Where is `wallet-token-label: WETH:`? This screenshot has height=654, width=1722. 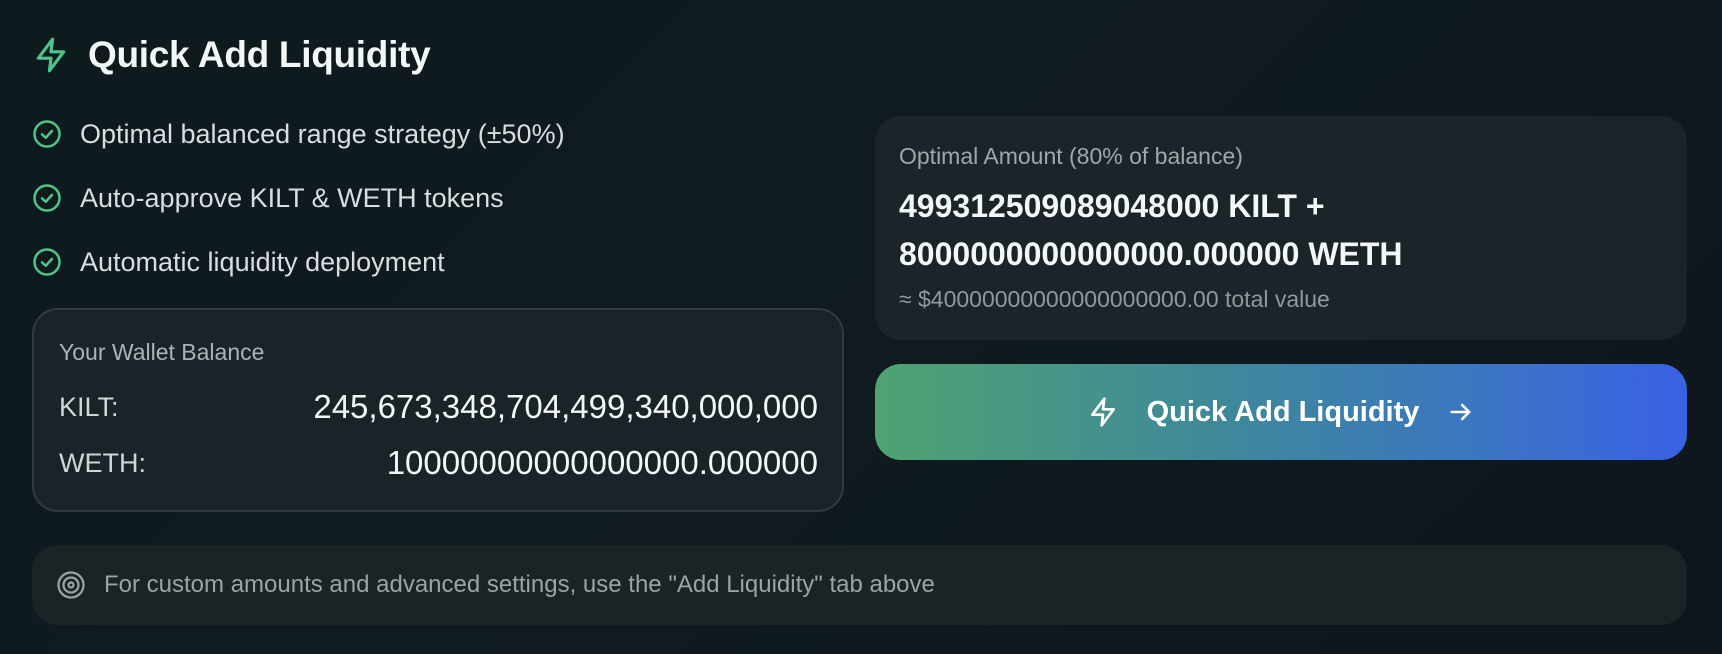 wallet-token-label: WETH: is located at coordinates (102, 462).